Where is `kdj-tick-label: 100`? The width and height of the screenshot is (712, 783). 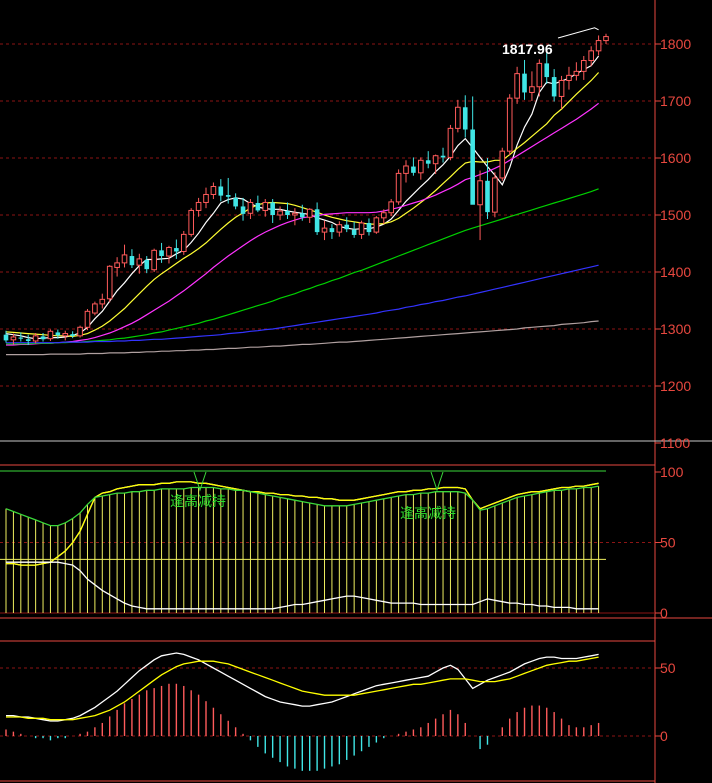 kdj-tick-label: 100 is located at coordinates (672, 472).